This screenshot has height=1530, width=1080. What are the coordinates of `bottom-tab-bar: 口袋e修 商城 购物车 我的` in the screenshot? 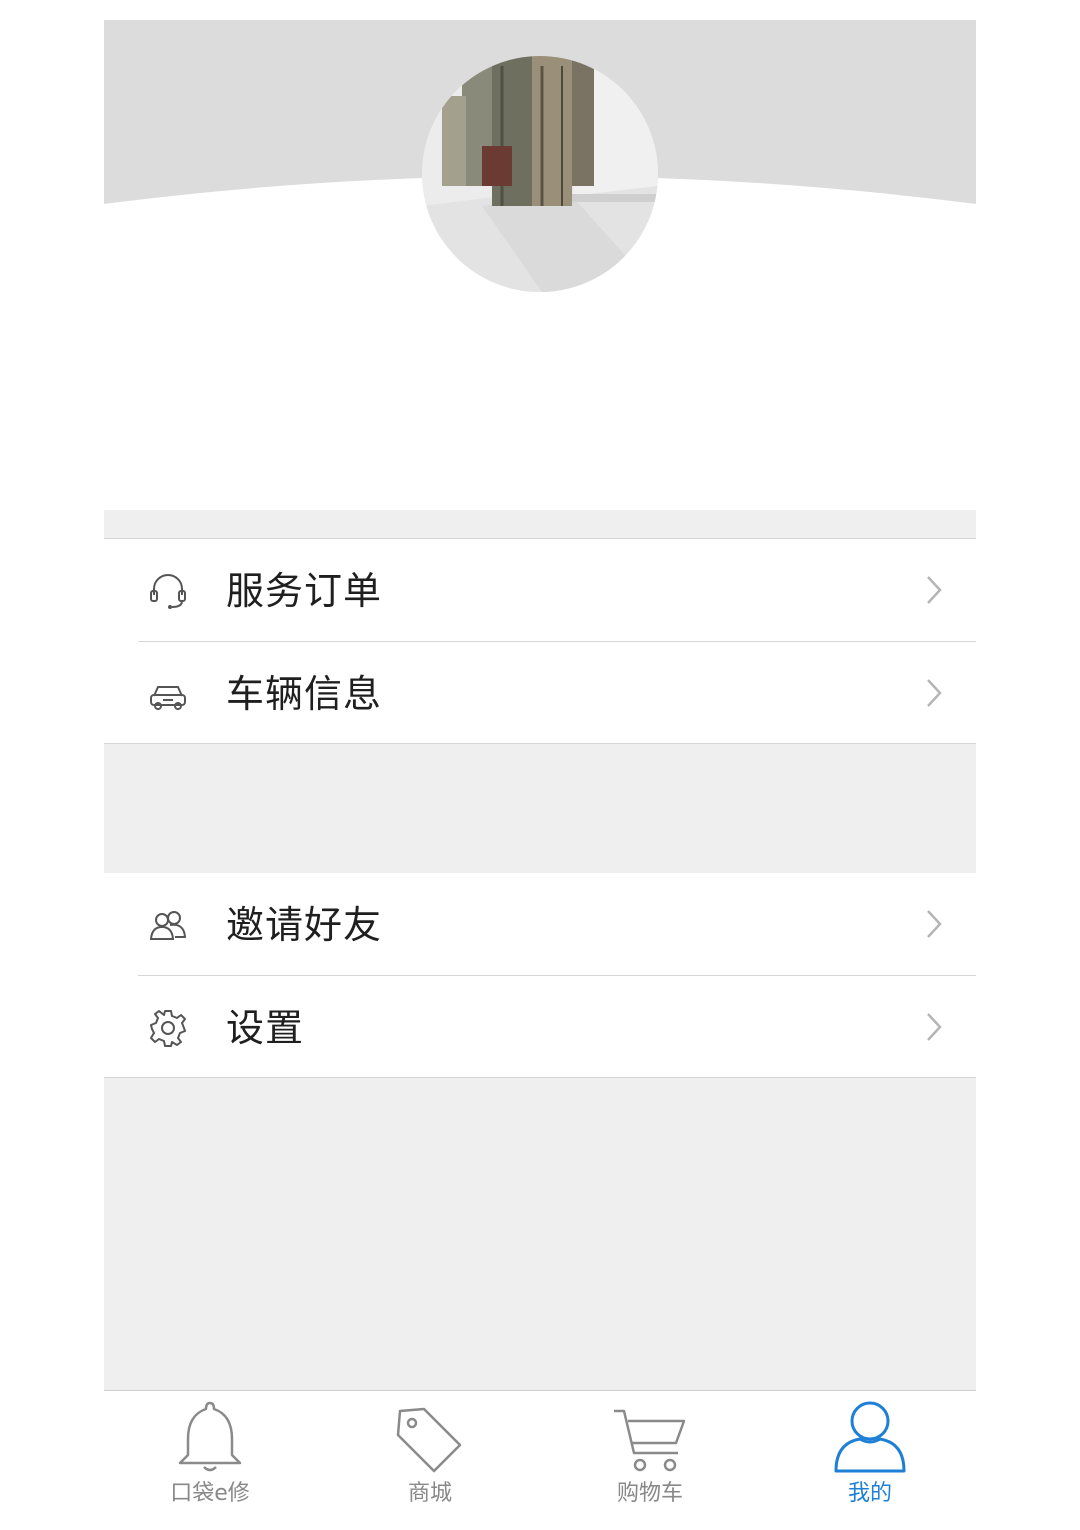 It's located at (540, 1460).